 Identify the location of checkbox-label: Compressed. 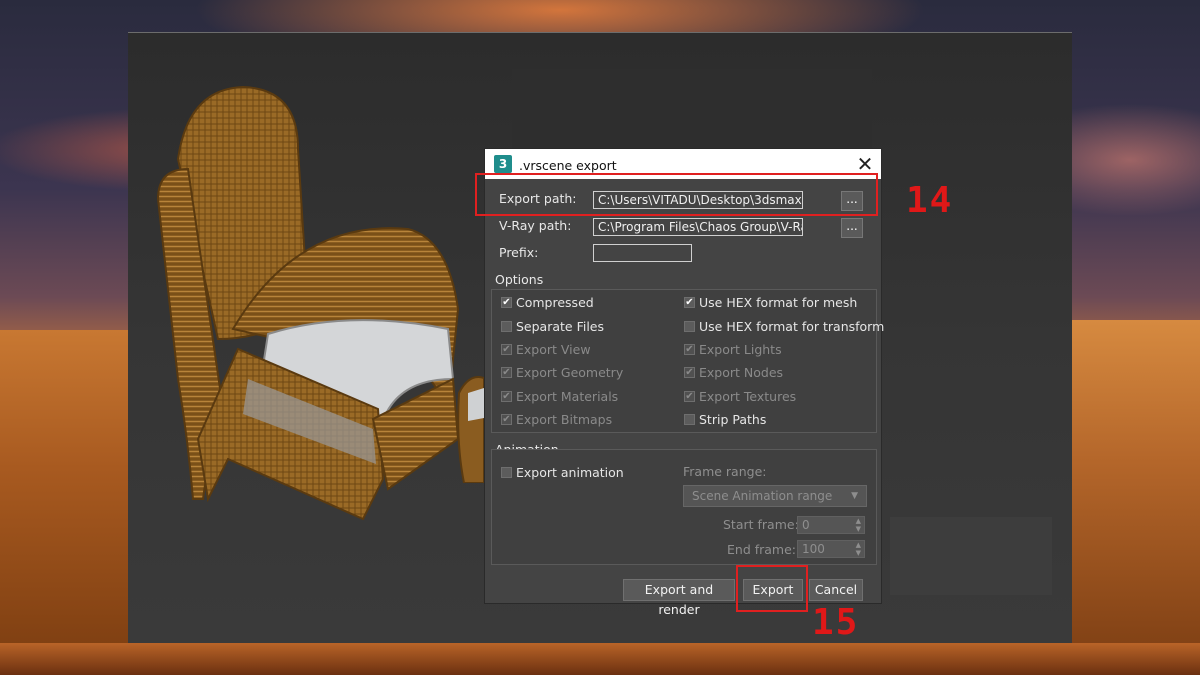
(555, 302).